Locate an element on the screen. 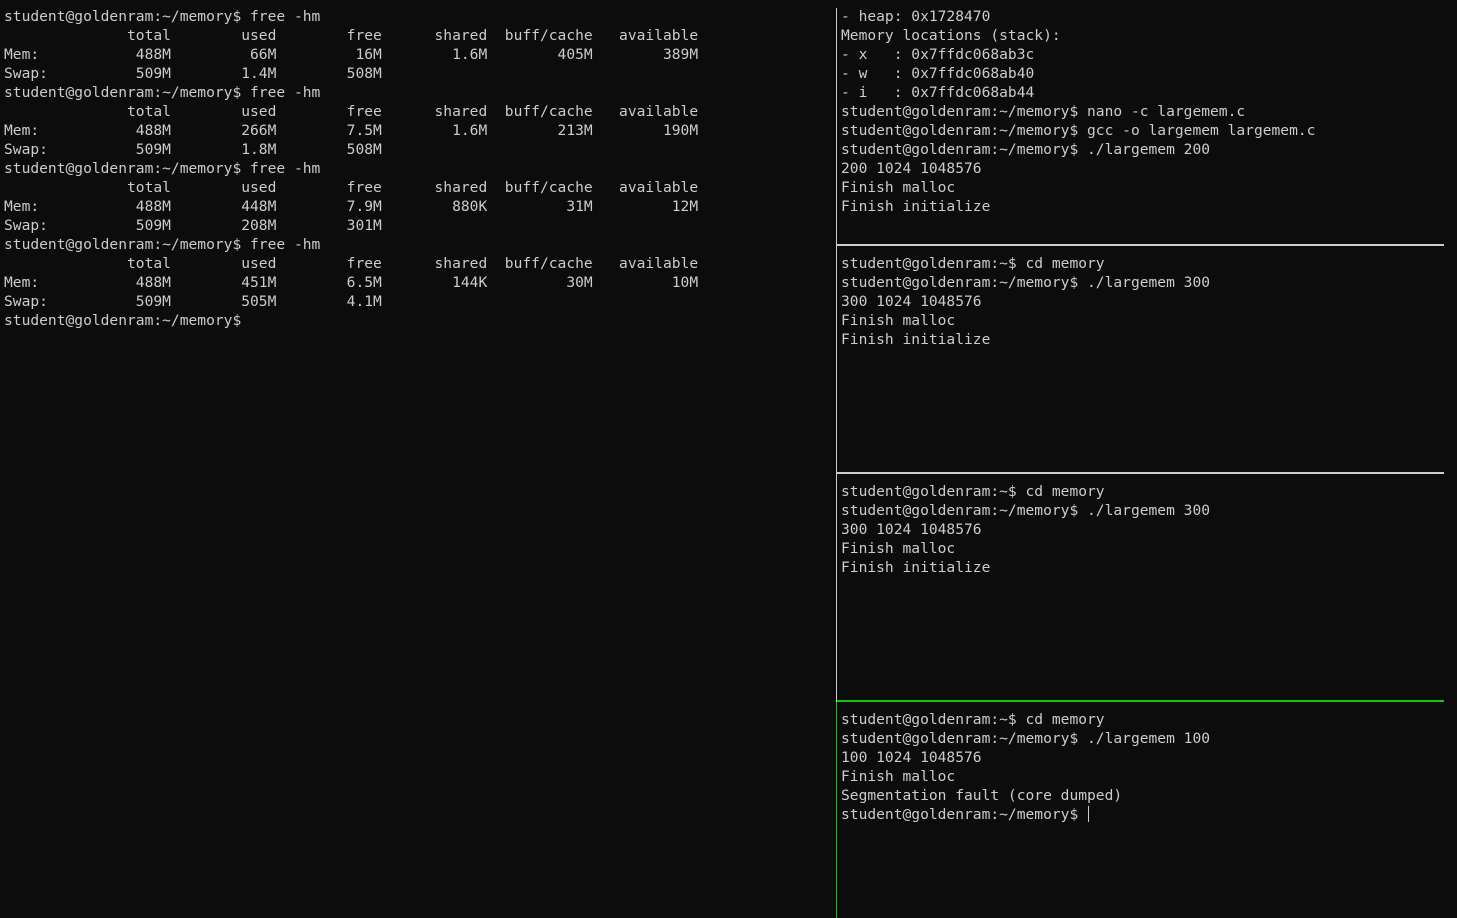 This screenshot has height=918, width=1457. terminal-line: Memory locations (stack): is located at coordinates (951, 35).